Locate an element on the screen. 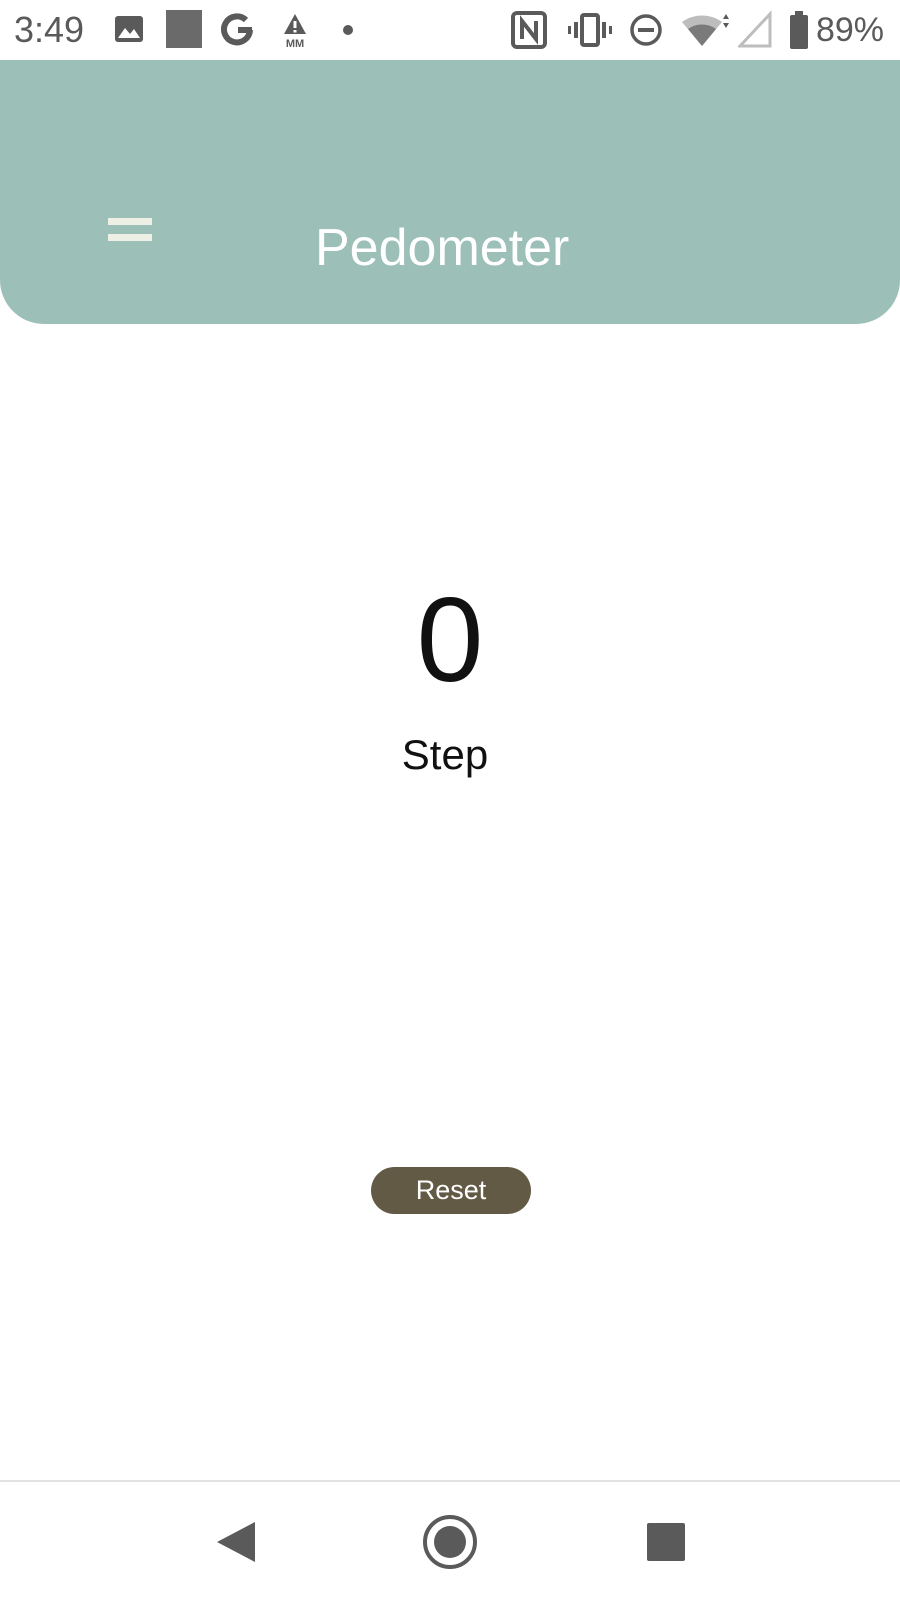 The height and width of the screenshot is (1600, 900). mm-warning-icon: MM is located at coordinates (295, 30).